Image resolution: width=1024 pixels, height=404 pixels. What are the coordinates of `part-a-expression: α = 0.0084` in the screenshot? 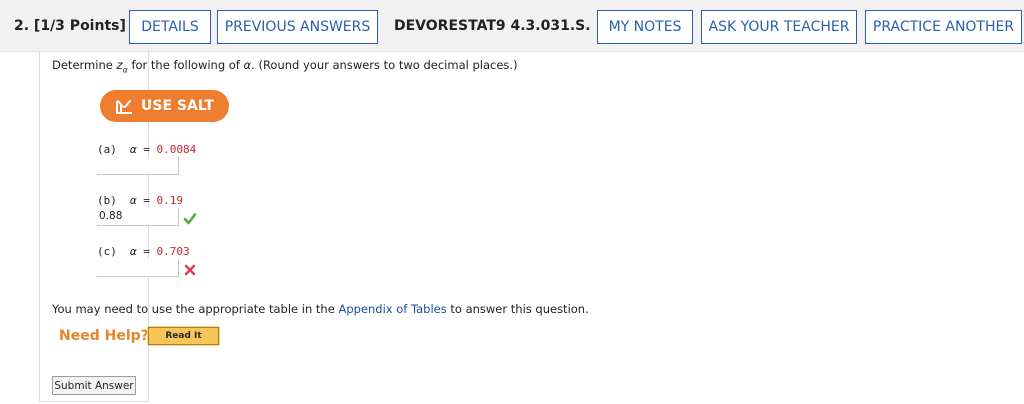 It's located at (163, 149).